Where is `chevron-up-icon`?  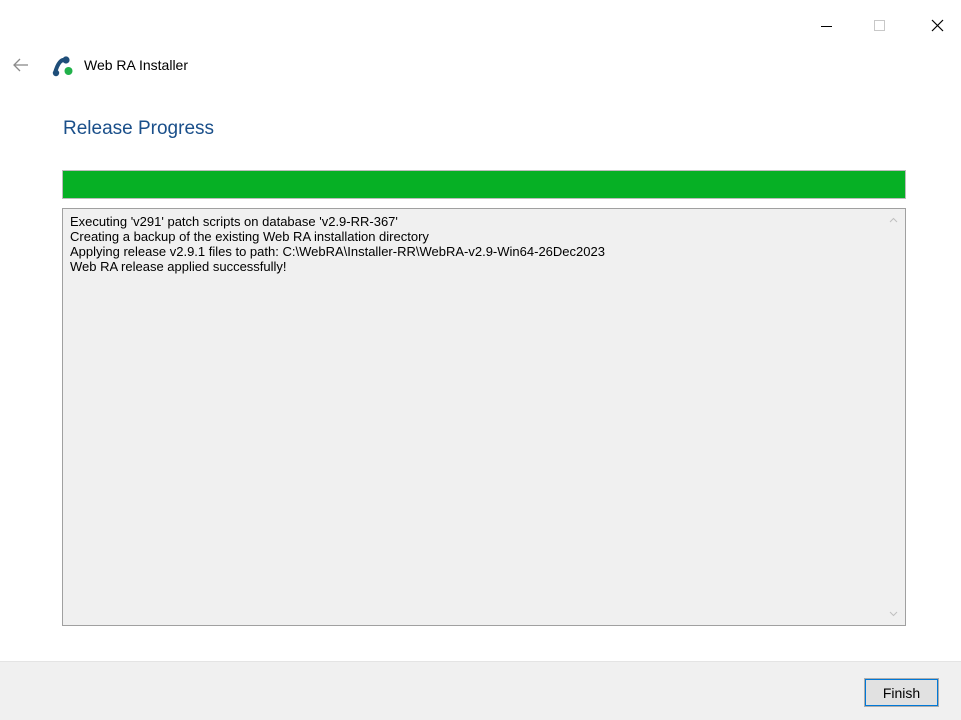 chevron-up-icon is located at coordinates (893, 220).